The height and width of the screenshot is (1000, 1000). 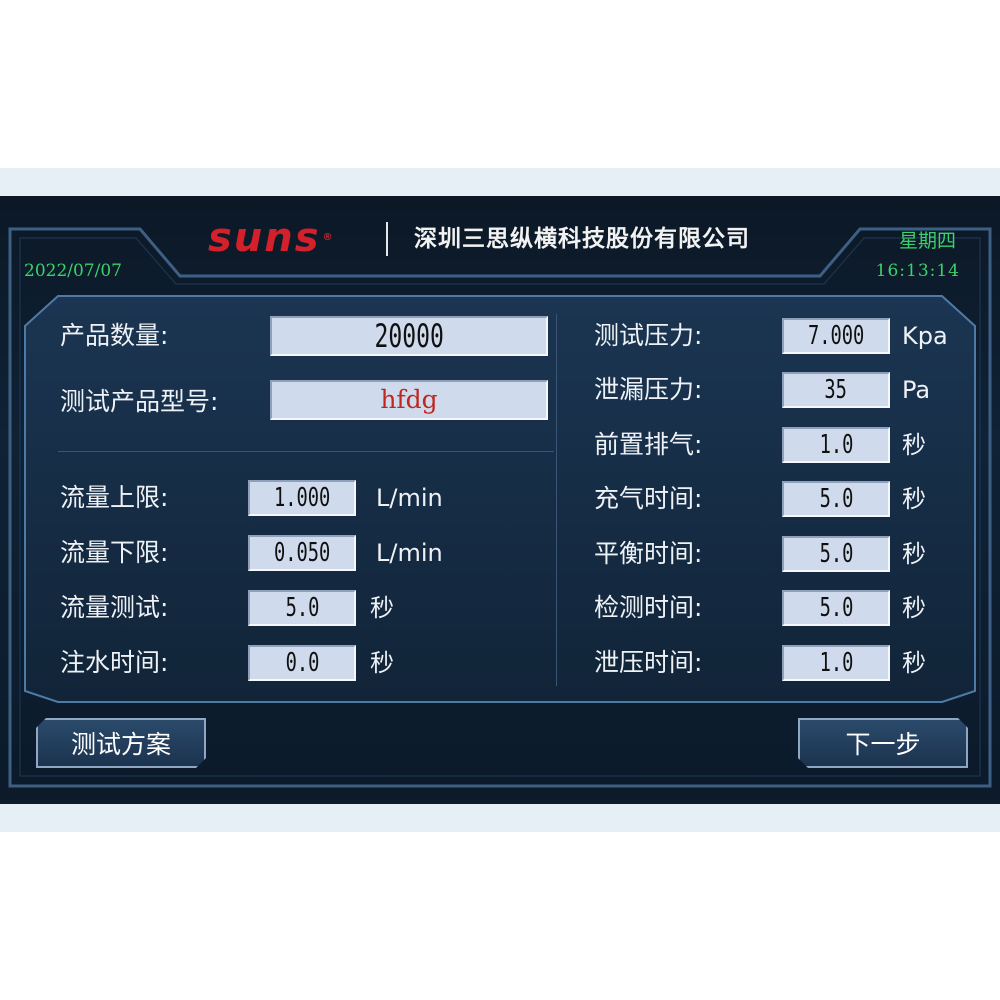 I want to click on flow-upper-field: 1.000, so click(x=302, y=498).